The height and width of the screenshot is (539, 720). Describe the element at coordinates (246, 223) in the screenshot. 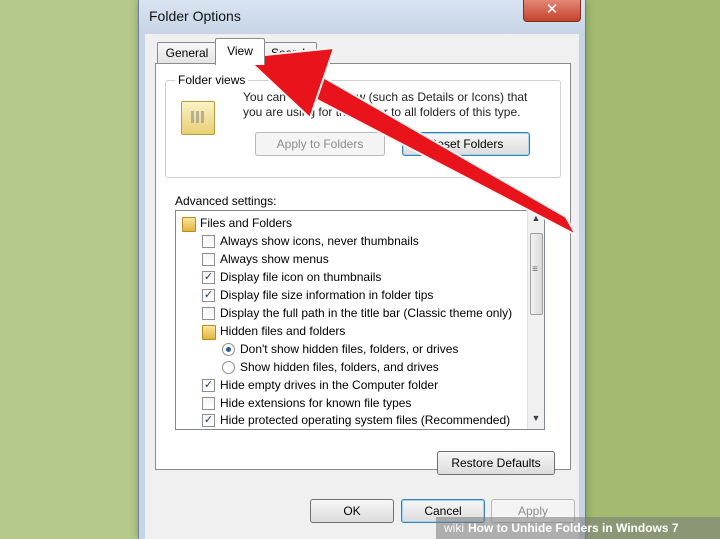

I see `list-item-label: Files and Folders` at that location.